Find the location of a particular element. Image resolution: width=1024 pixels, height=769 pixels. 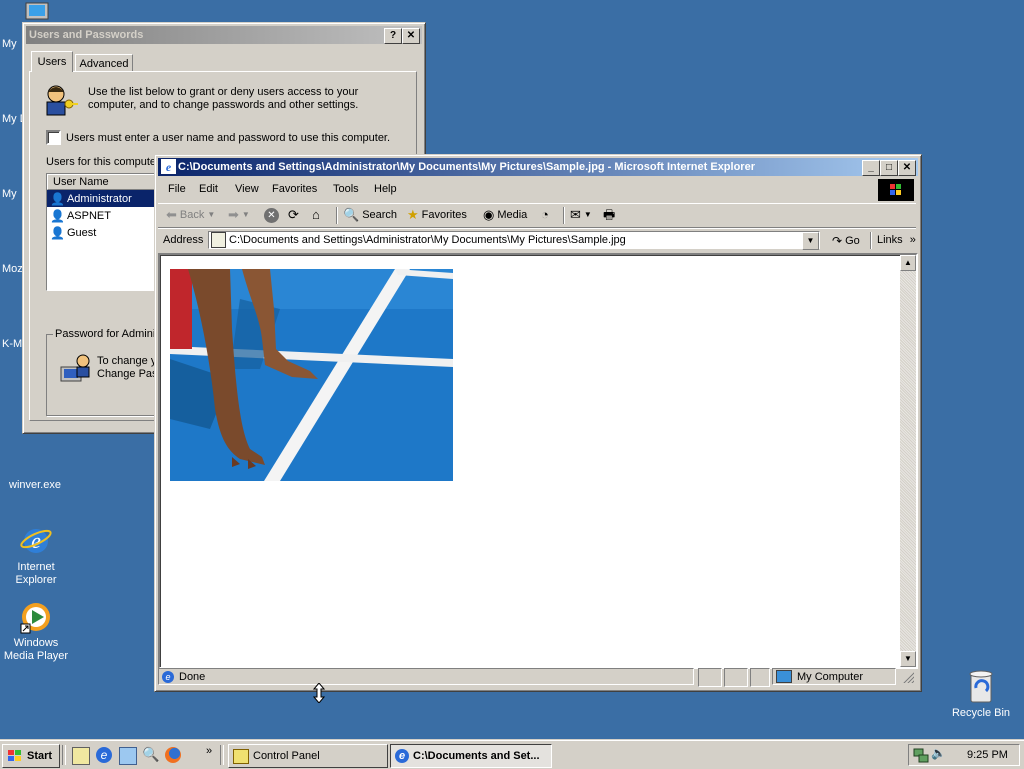

media-button: ◉ Media is located at coordinates (505, 215).